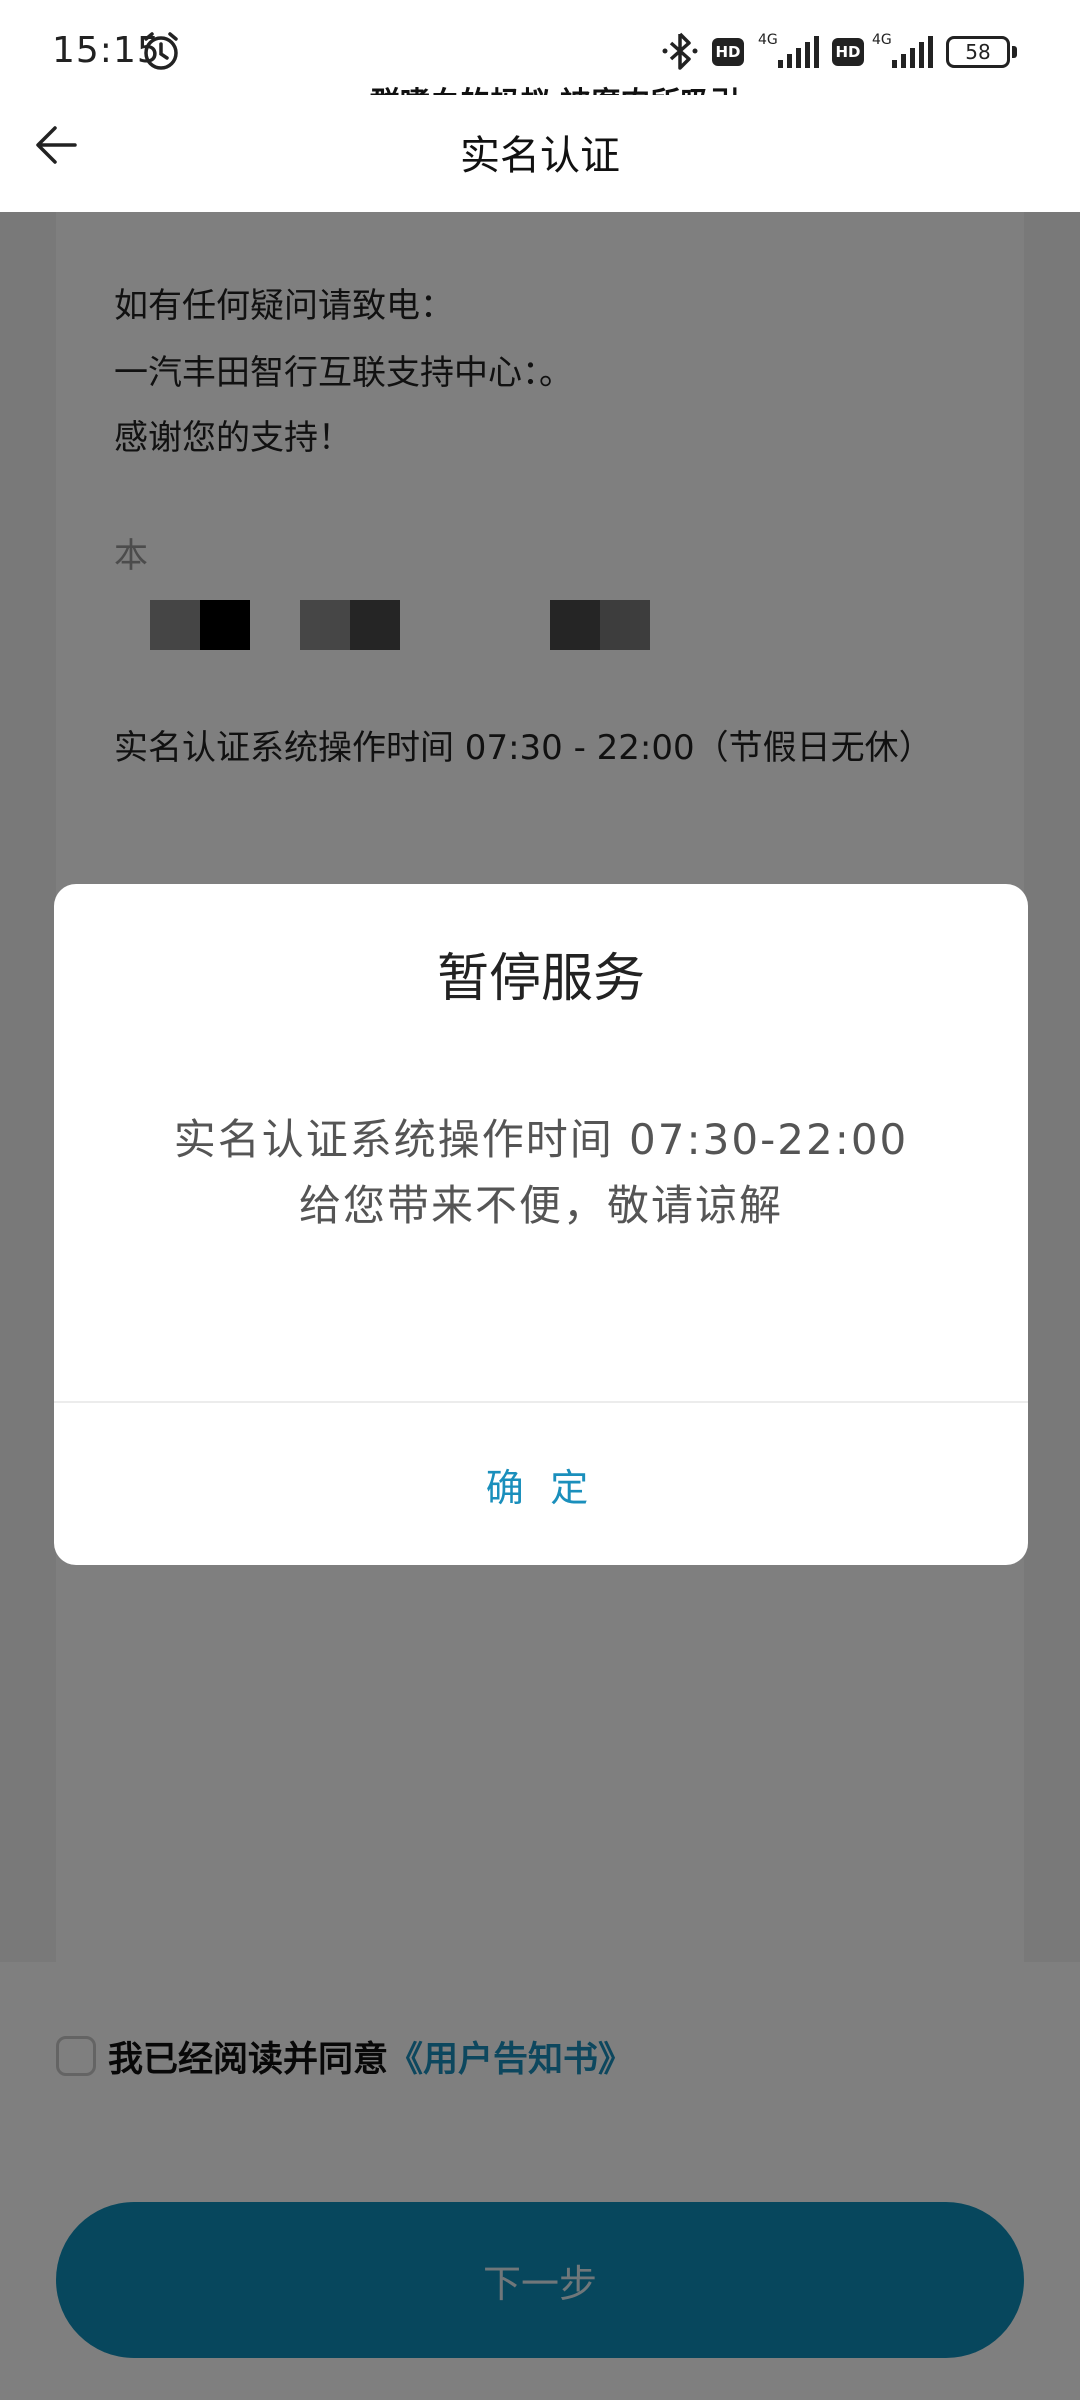  Describe the element at coordinates (541, 1139) in the screenshot. I see `dialog-message-hours: 实名认证系统操作时间 07:30-22:00` at that location.